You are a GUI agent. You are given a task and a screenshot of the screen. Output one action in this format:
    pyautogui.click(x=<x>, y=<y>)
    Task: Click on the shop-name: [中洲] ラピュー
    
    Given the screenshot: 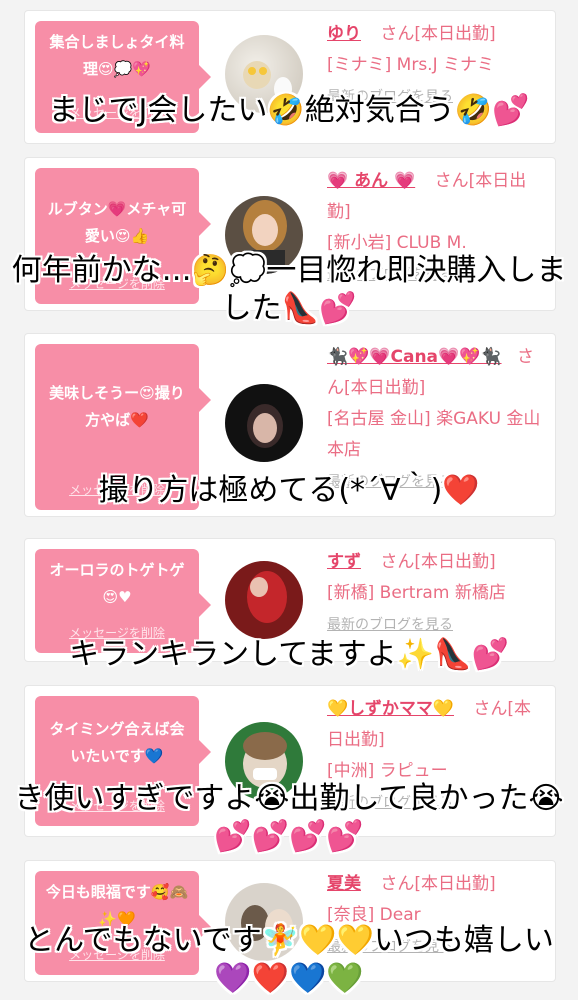 What is the action you would take?
    pyautogui.click(x=387, y=771)
    